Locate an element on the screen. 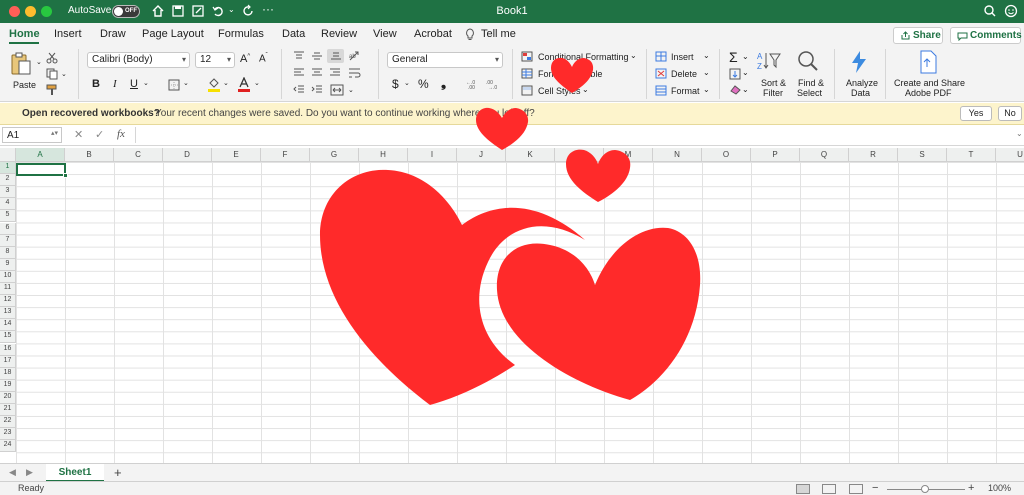 This screenshot has width=1024, height=495. paste-label: Paste is located at coordinates (24, 85).